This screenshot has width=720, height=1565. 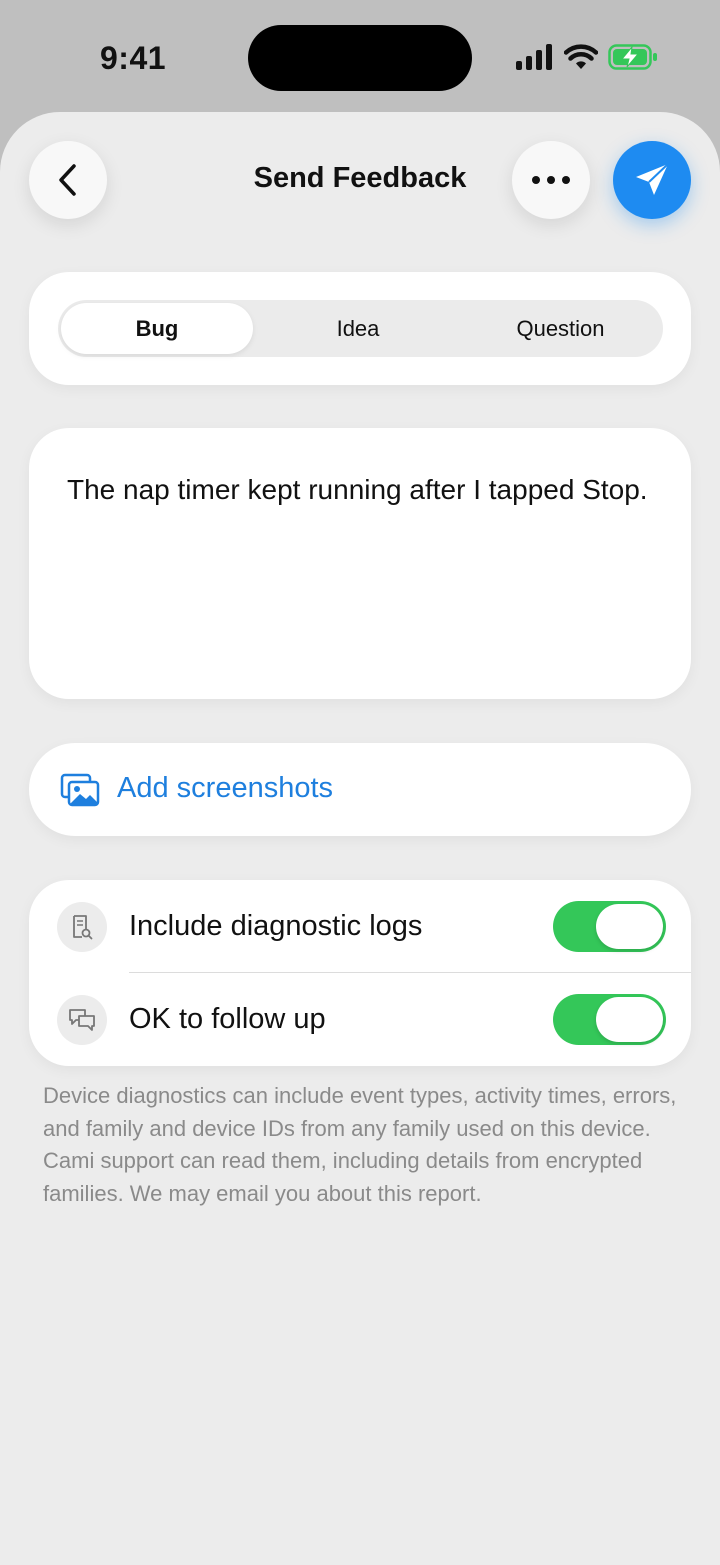 I want to click on options-card: Include diagnostic logs OK to follow up, so click(x=360, y=973).